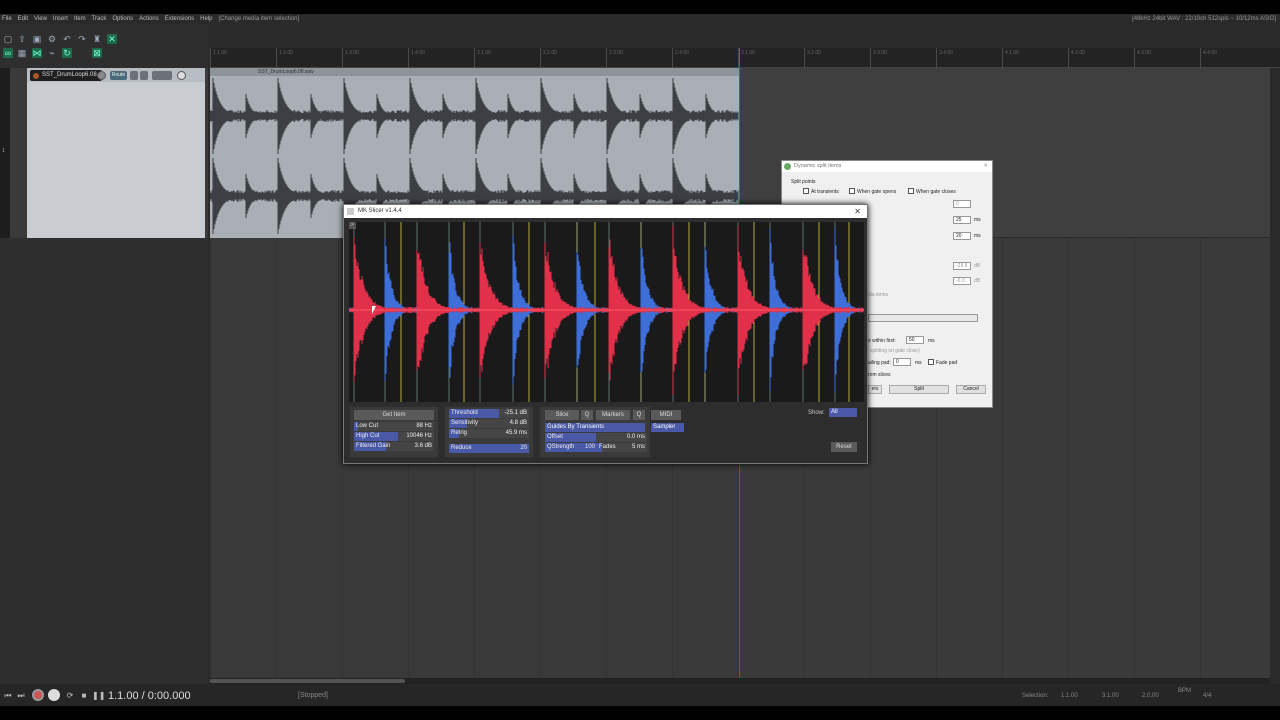 The width and height of the screenshot is (1280, 720). Describe the element at coordinates (144, 75) in the screenshot. I see `solo-button` at that location.